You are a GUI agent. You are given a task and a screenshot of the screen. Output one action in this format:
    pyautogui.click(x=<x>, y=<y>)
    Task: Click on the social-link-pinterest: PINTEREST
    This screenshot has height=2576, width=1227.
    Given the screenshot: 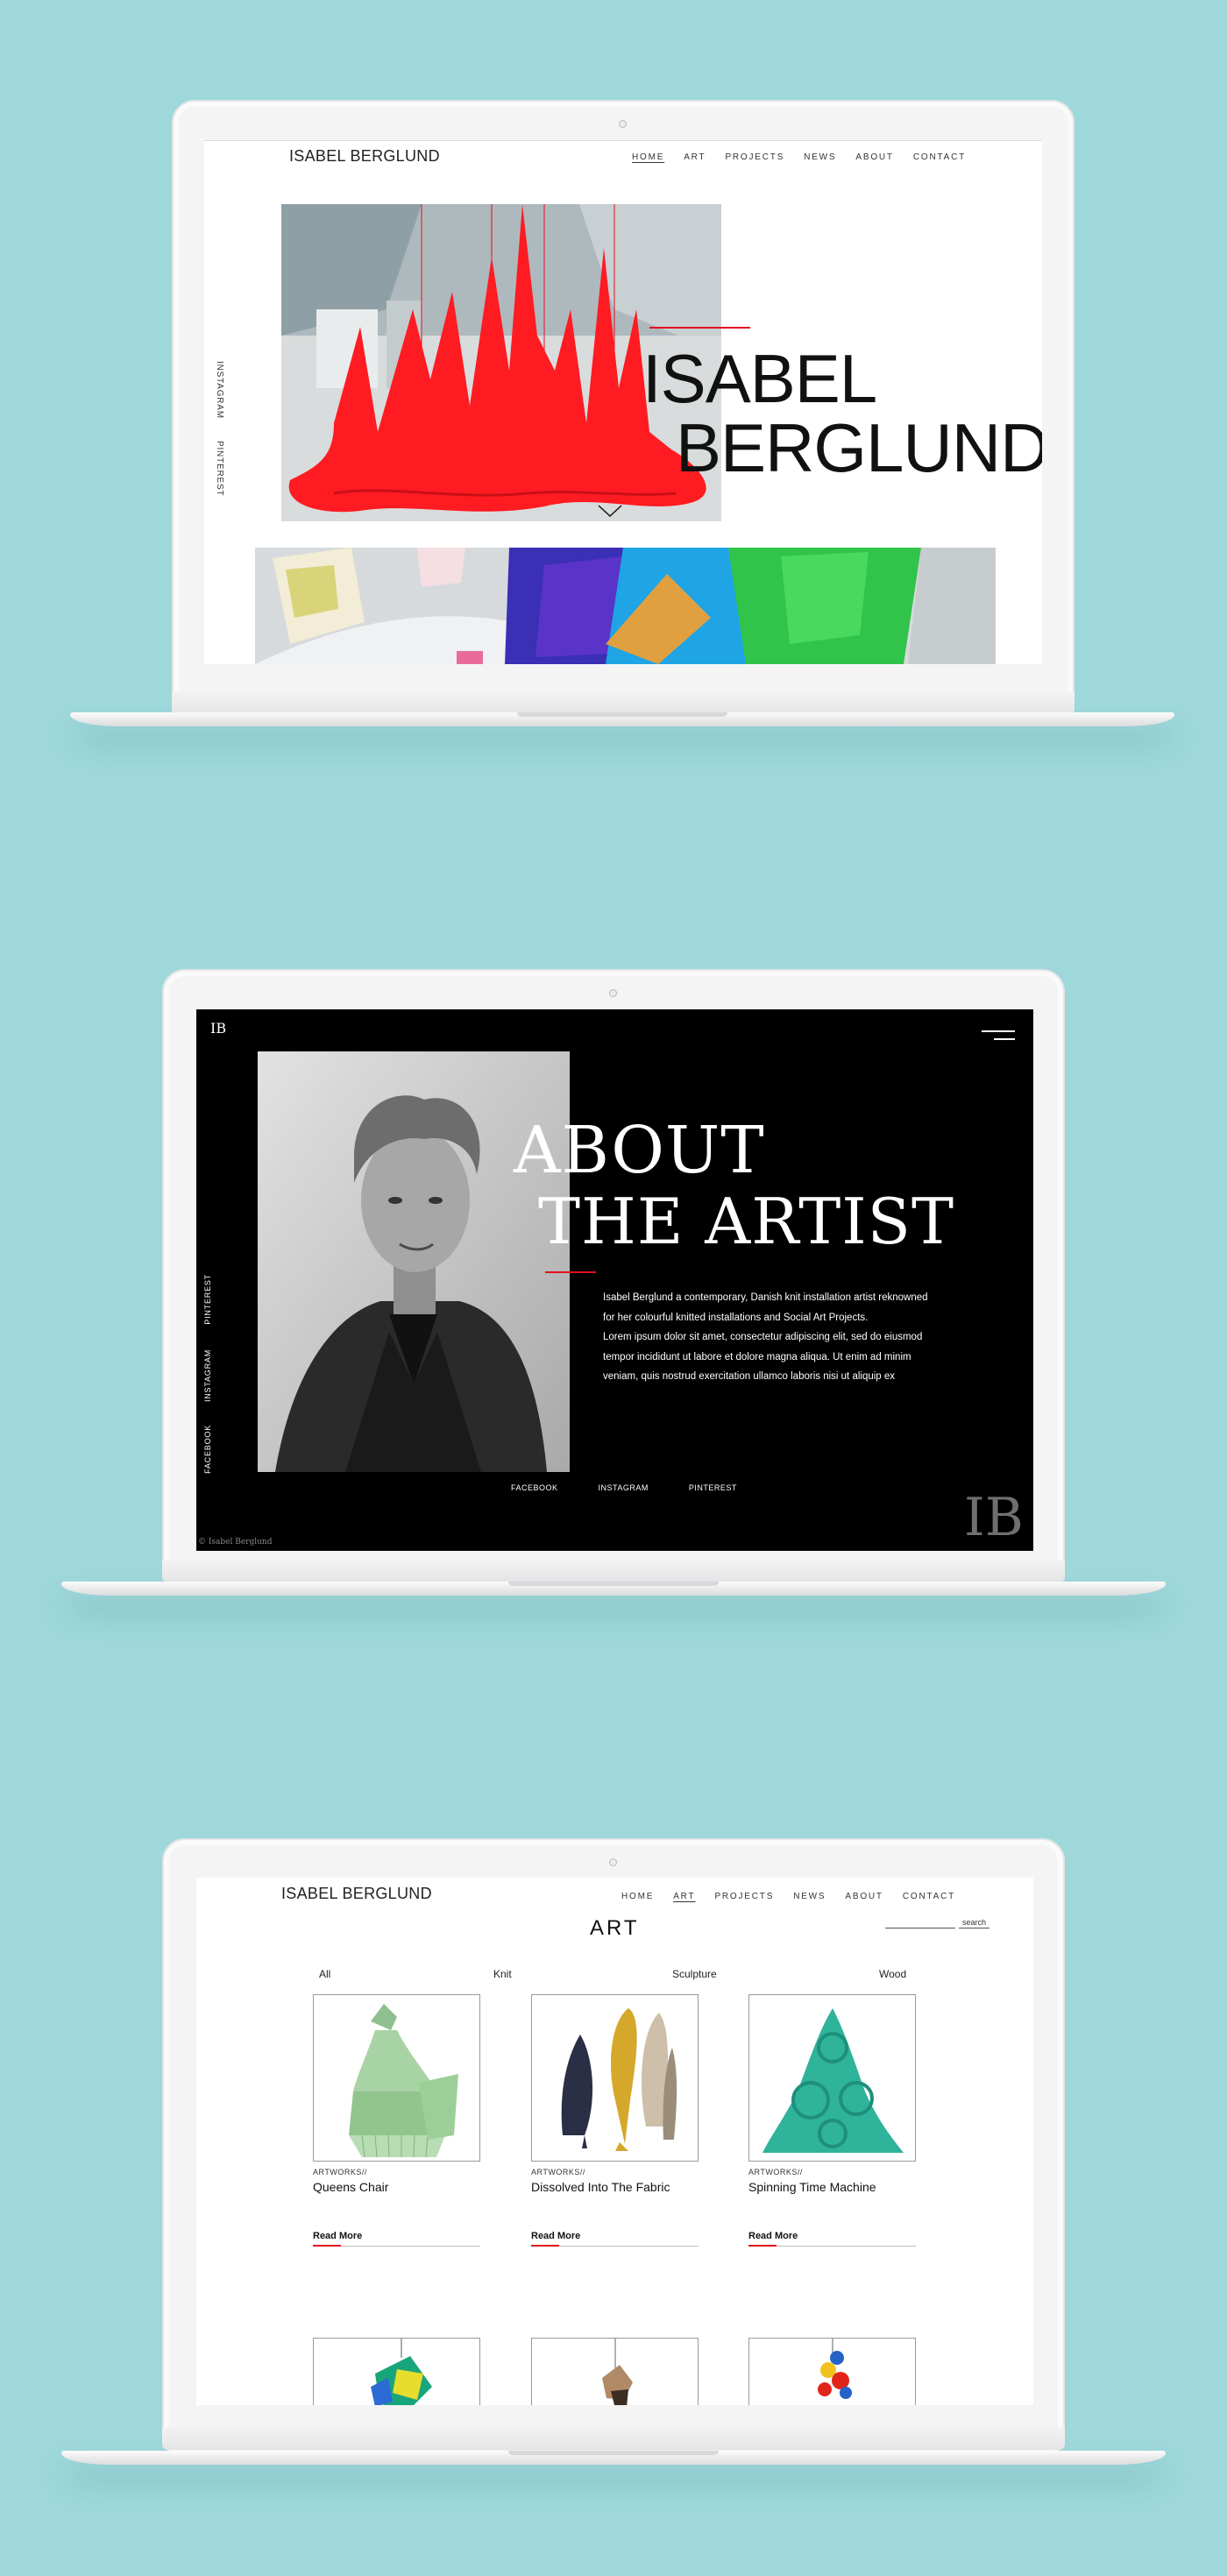 What is the action you would take?
    pyautogui.click(x=713, y=1487)
    